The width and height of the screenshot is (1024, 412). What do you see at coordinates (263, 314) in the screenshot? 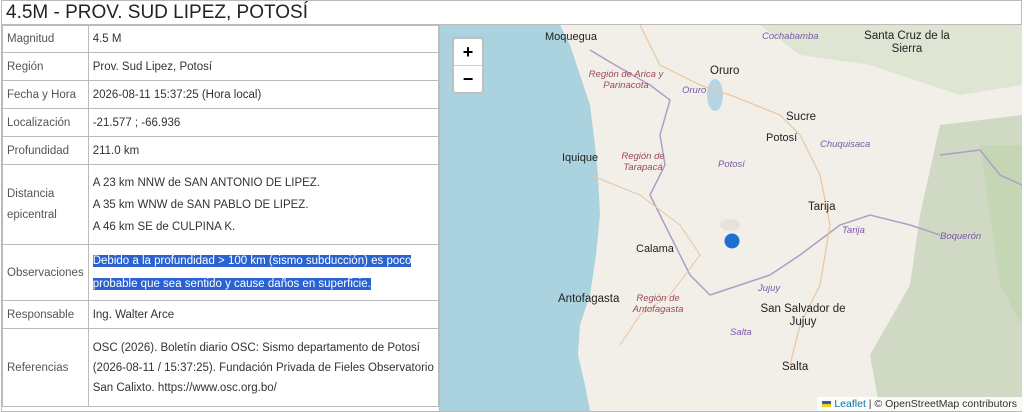
I see `row-value: Ing. Walter Arce` at bounding box center [263, 314].